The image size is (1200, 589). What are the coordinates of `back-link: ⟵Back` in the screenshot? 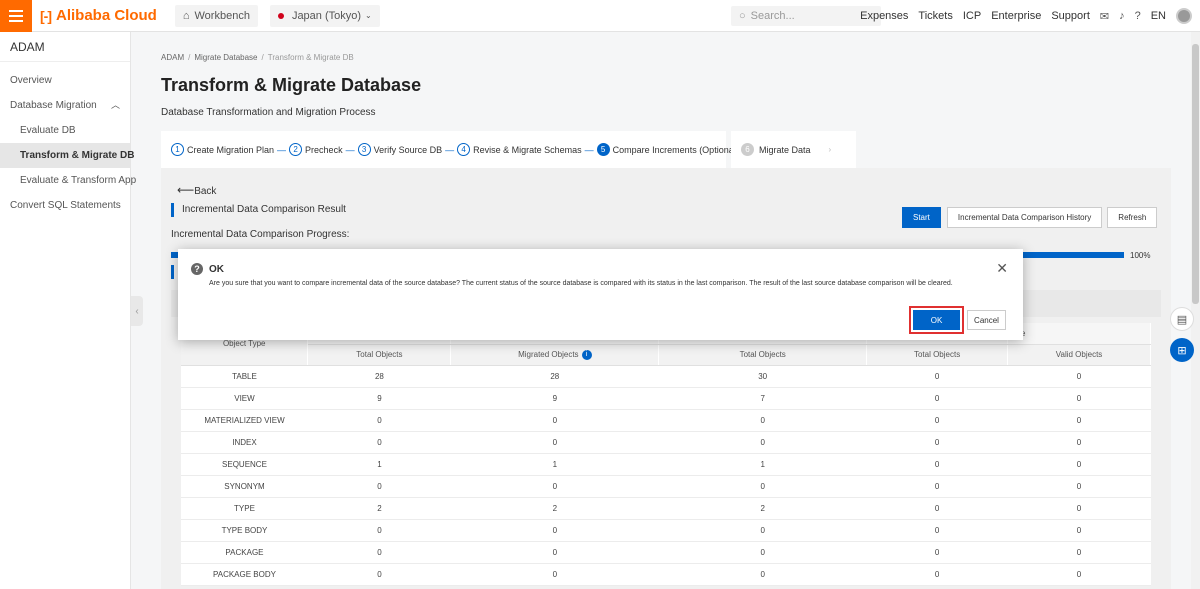 It's located at (196, 190).